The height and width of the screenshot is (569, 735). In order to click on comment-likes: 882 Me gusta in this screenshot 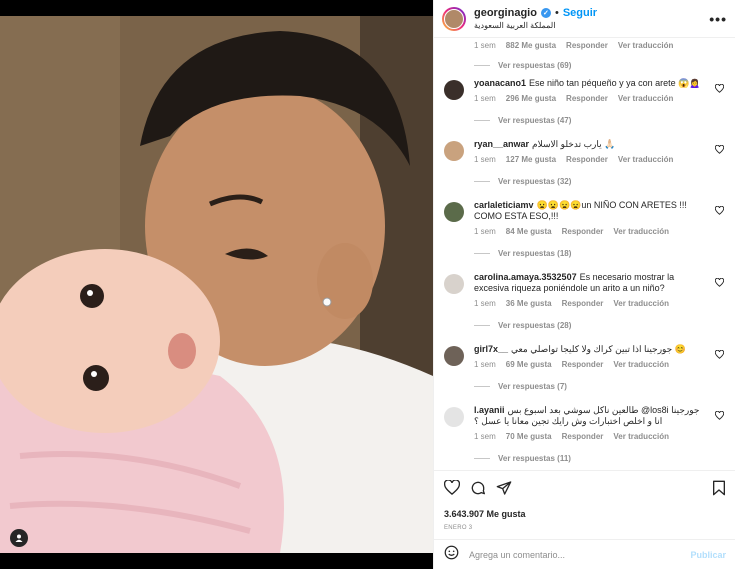, I will do `click(531, 45)`.